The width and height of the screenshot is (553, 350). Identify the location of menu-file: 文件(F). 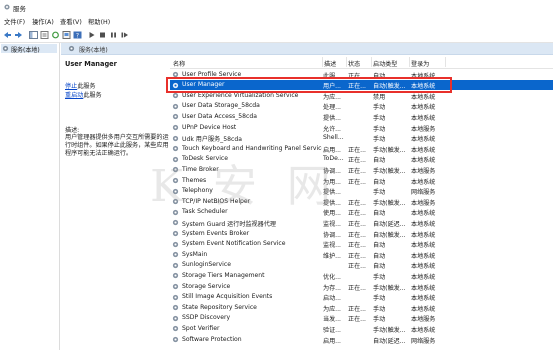
(14, 21).